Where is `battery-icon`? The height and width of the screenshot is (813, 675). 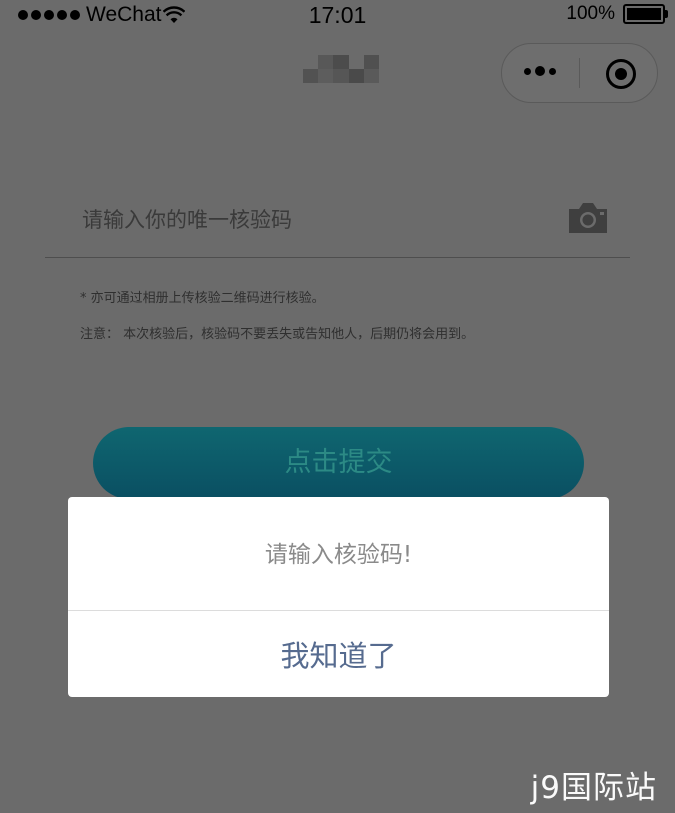
battery-icon is located at coordinates (645, 14).